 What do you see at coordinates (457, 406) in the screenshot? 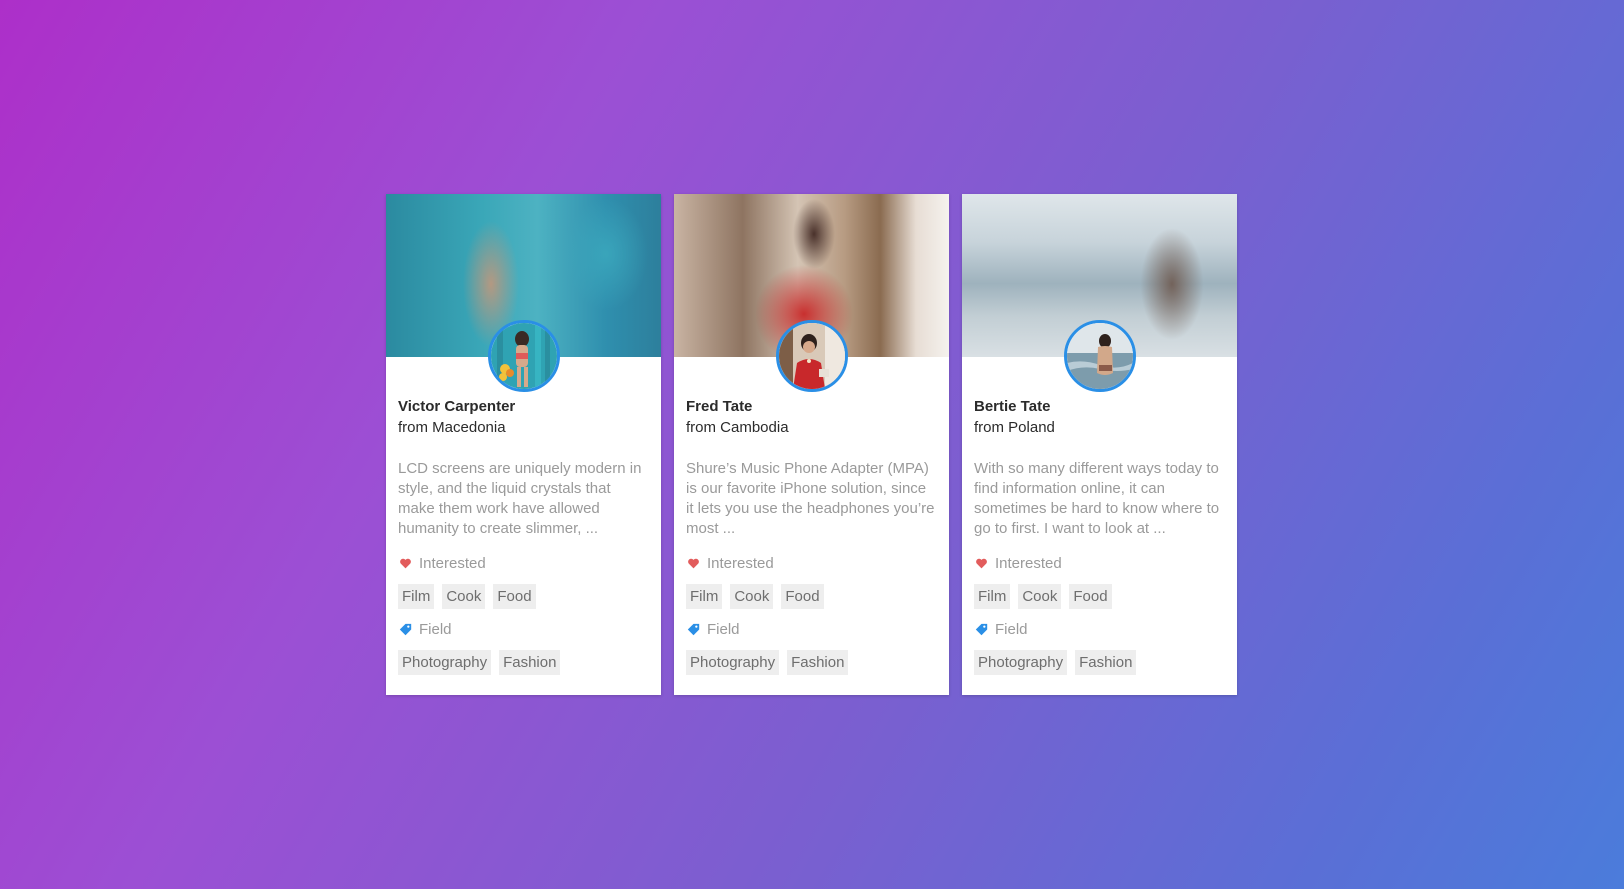
I see `profile-name: Victor Carpenter` at bounding box center [457, 406].